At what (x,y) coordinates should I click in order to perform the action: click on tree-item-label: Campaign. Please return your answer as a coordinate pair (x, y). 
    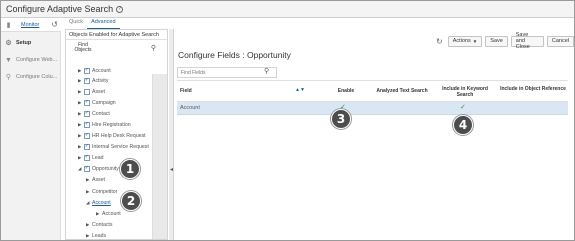
    Looking at the image, I should click on (104, 102).